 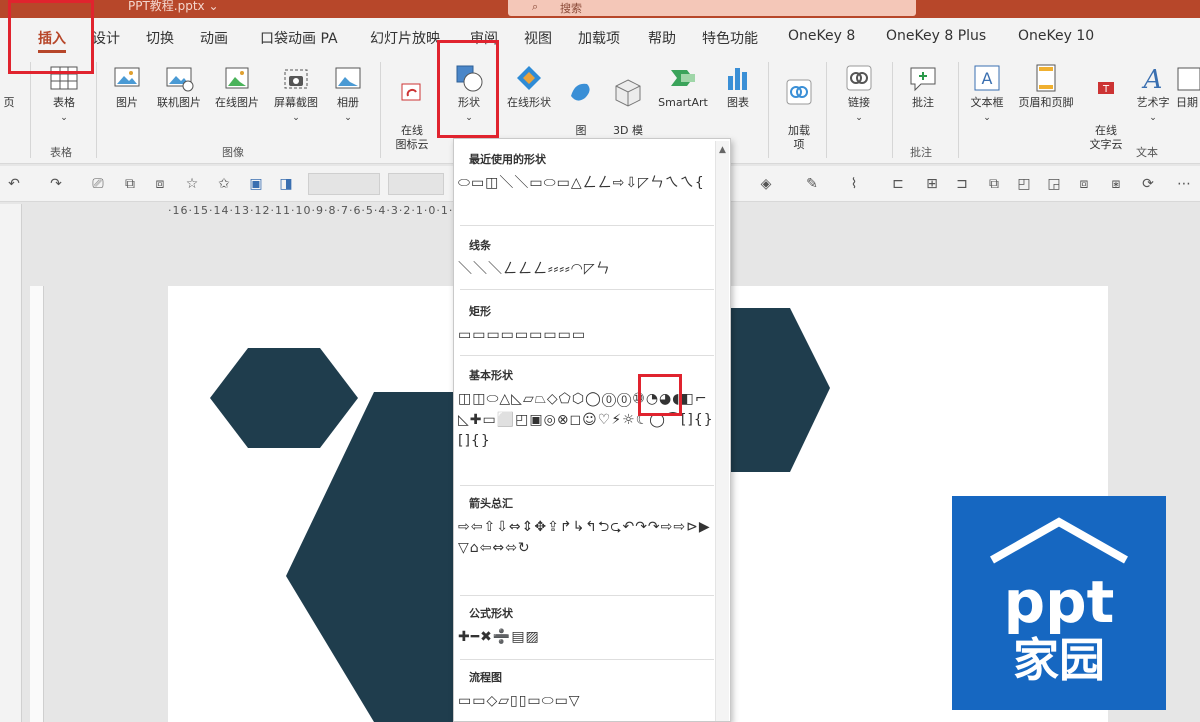 What do you see at coordinates (1054, 184) in the screenshot?
I see `send-backward-icon: ◲` at bounding box center [1054, 184].